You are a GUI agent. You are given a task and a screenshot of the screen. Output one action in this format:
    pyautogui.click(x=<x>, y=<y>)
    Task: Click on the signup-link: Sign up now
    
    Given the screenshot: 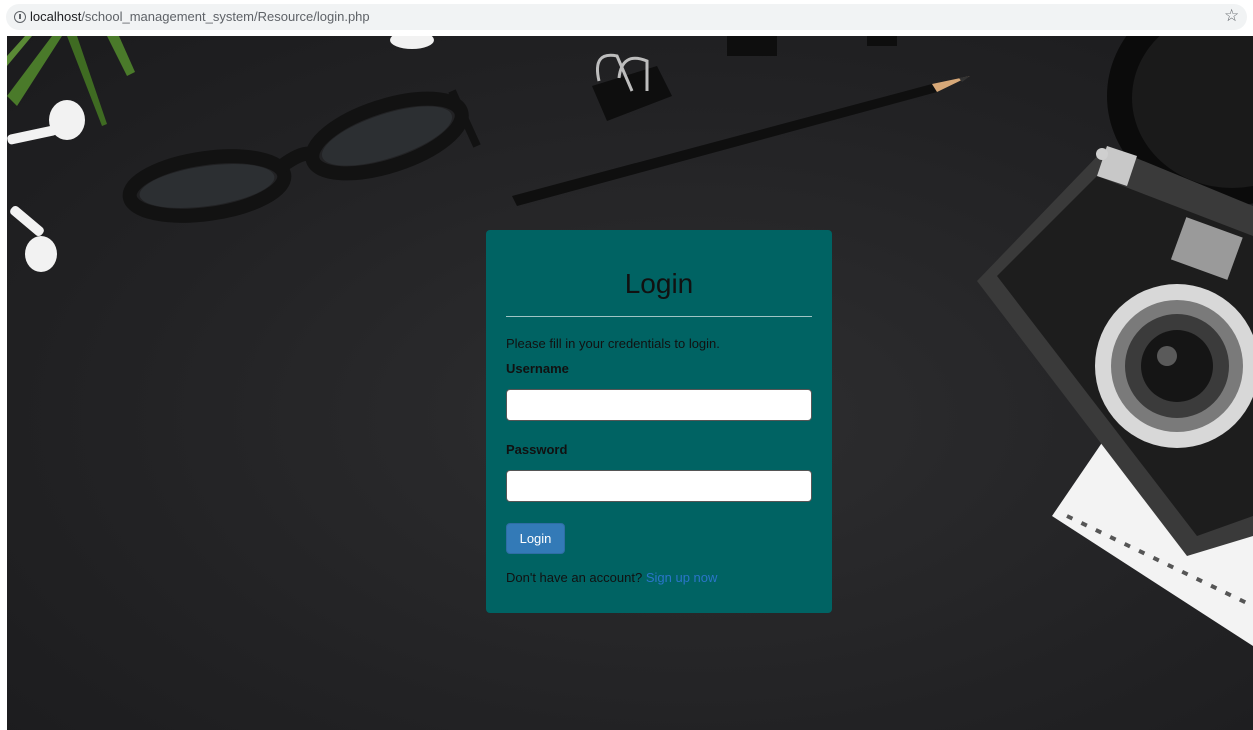 What is the action you would take?
    pyautogui.click(x=682, y=577)
    